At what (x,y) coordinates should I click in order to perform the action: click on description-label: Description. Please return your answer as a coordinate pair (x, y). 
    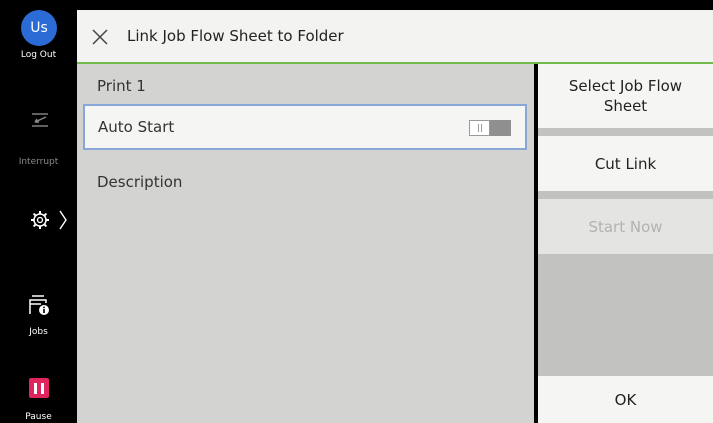
    Looking at the image, I should click on (140, 182).